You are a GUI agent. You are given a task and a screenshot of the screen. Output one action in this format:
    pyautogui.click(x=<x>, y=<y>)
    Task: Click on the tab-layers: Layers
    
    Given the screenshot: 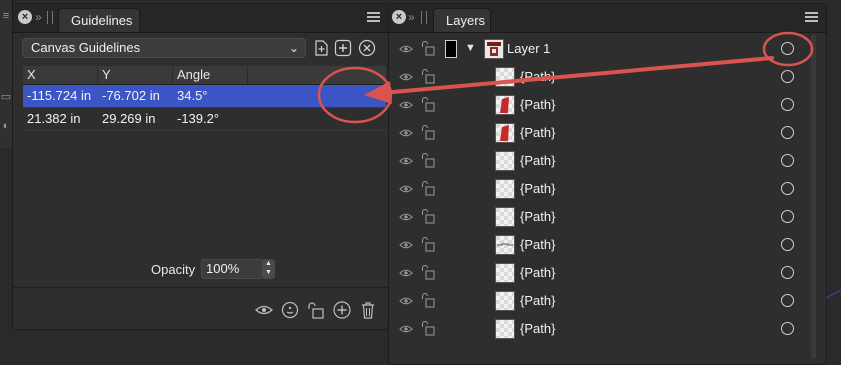 What is the action you would take?
    pyautogui.click(x=462, y=20)
    